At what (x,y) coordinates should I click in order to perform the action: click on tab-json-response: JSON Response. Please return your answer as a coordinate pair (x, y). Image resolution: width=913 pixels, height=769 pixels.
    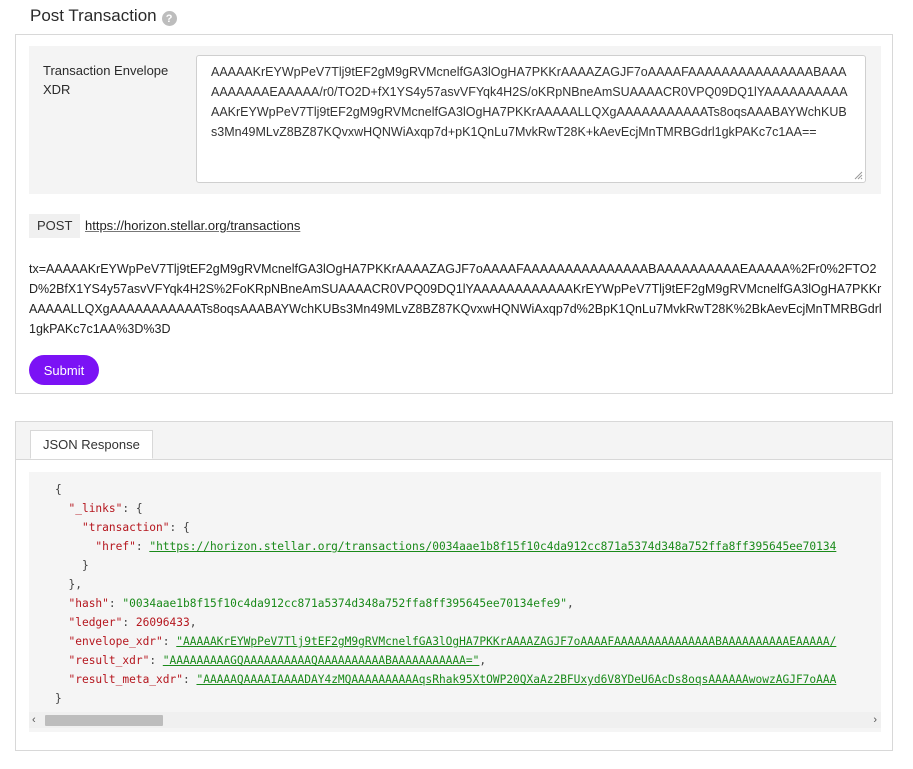
    Looking at the image, I should click on (91, 444).